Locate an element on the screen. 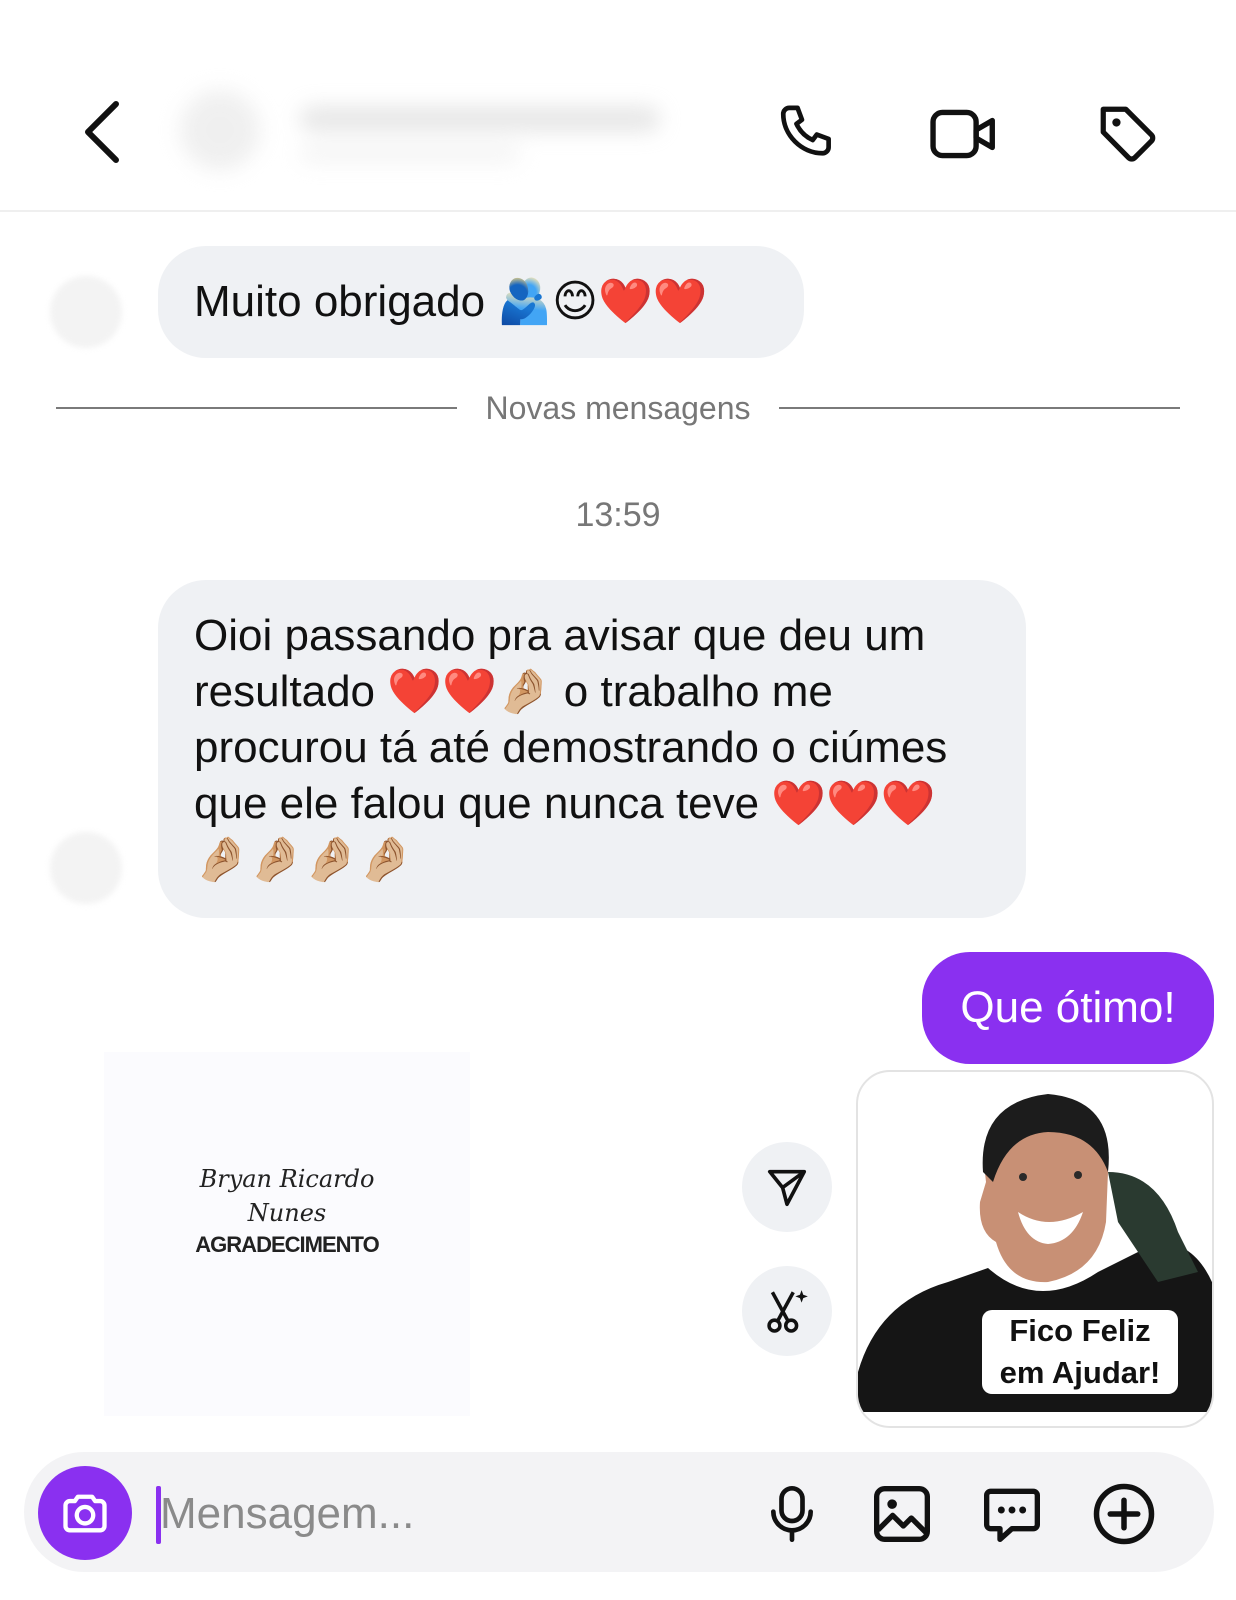 This screenshot has height=1600, width=1236. message-composer is located at coordinates (619, 1512).